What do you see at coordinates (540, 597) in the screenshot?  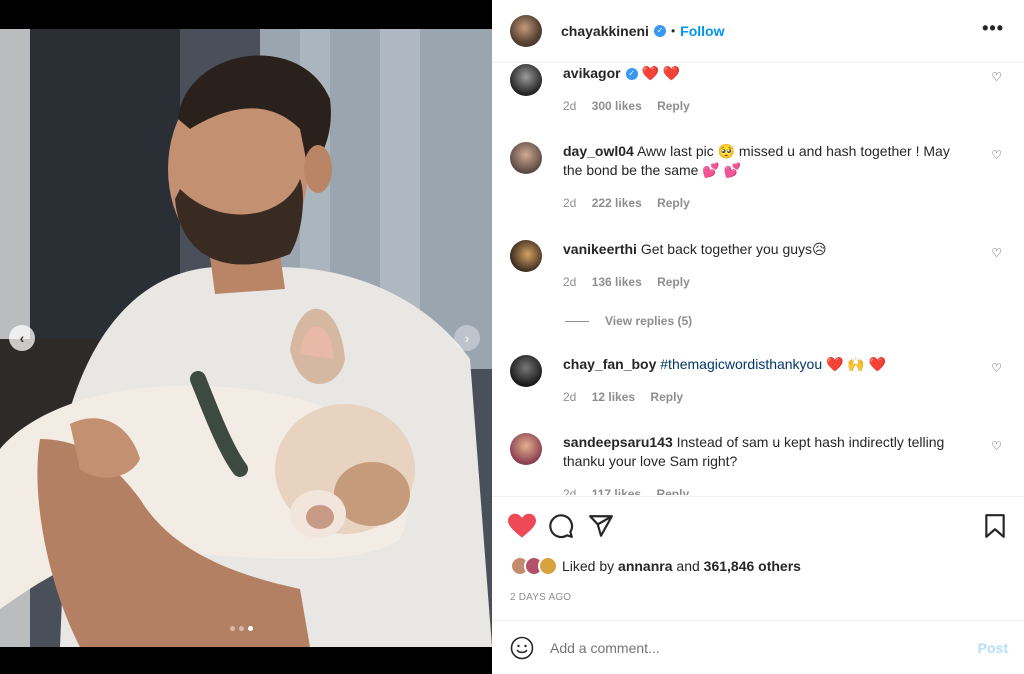 I see `post-timestamp: 2 DAYS AGO` at bounding box center [540, 597].